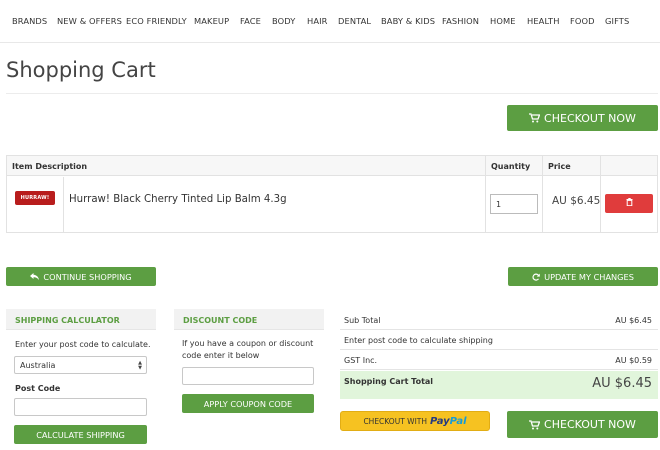  Describe the element at coordinates (283, 21) in the screenshot. I see `nav-item-body: BODY` at that location.